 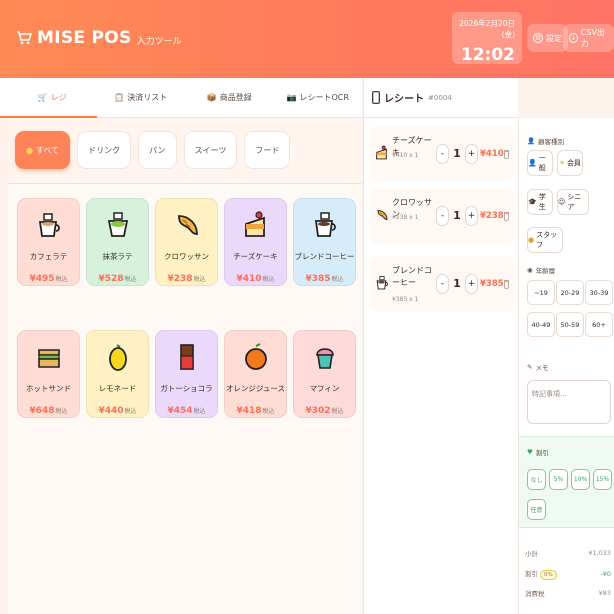 I want to click on discount-label: ♥ 割引, so click(x=538, y=452).